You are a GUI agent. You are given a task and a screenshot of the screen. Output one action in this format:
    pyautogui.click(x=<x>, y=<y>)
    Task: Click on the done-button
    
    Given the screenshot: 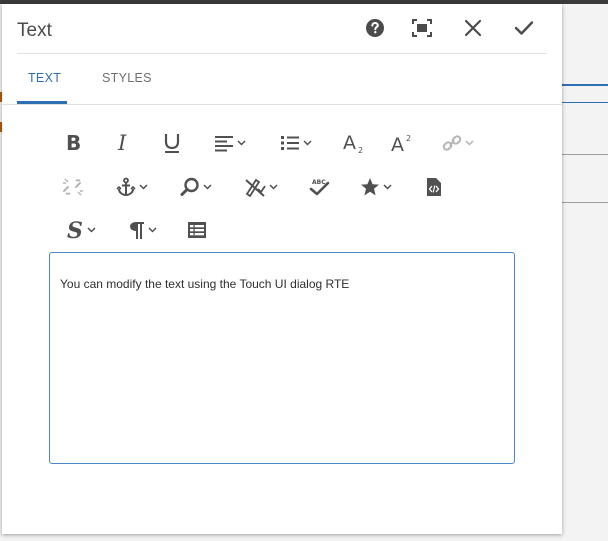 What is the action you would take?
    pyautogui.click(x=524, y=30)
    